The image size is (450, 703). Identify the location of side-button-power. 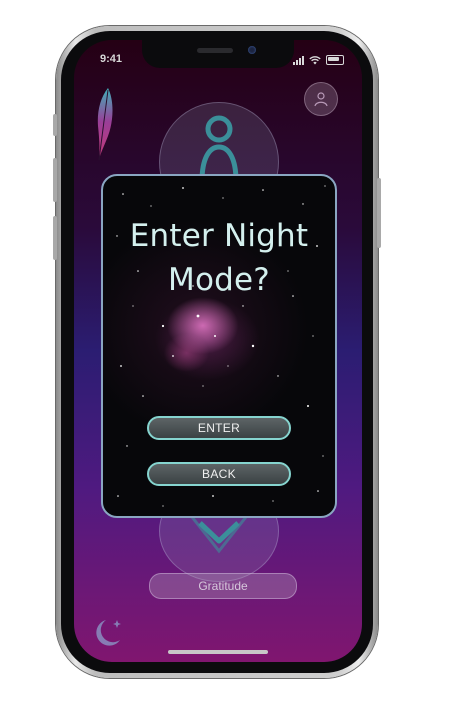
(379, 213).